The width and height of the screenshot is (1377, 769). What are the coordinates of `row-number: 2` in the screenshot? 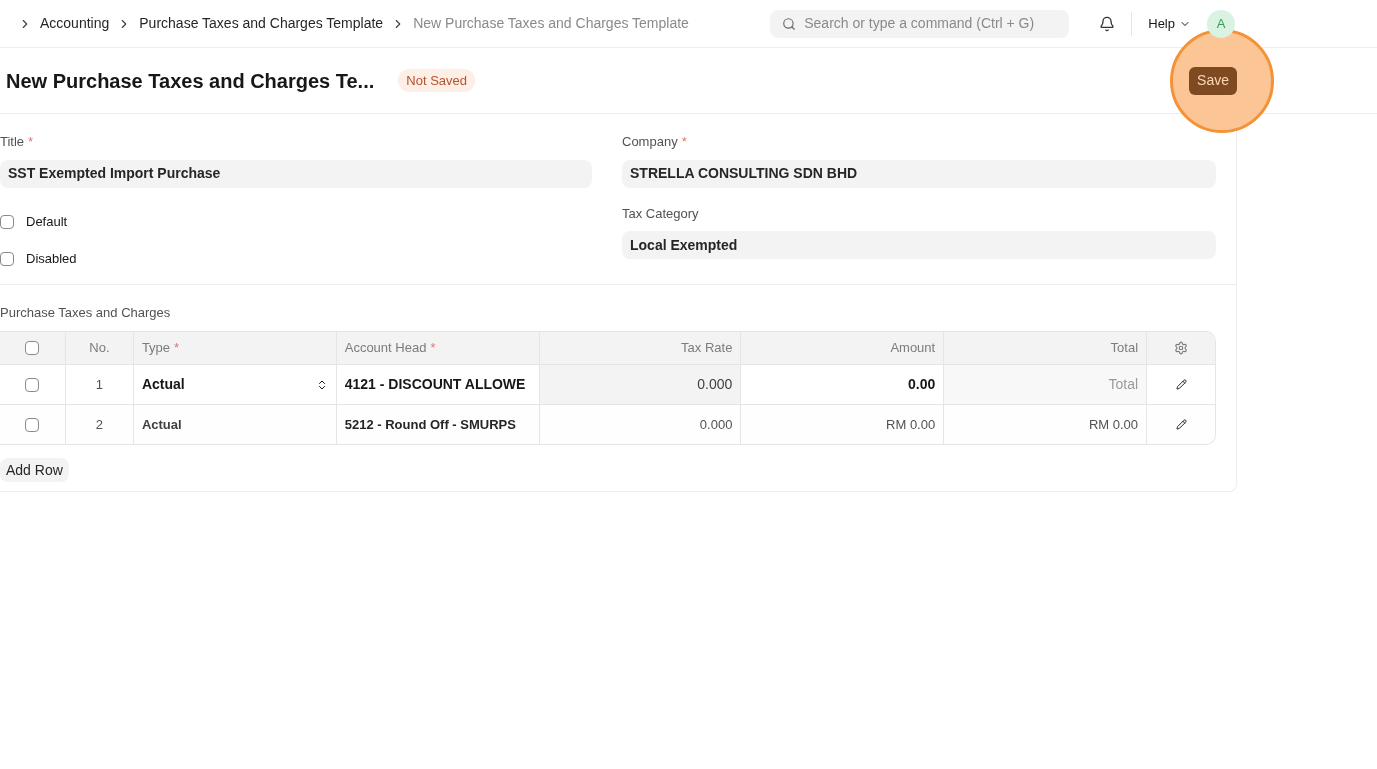 It's located at (99, 424).